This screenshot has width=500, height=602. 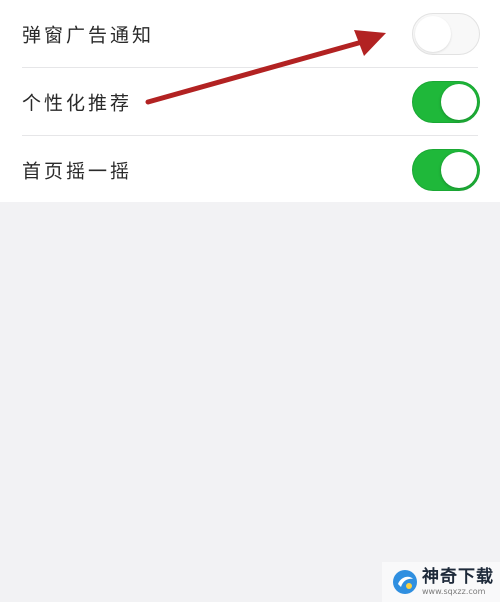 What do you see at coordinates (250, 33) in the screenshot?
I see `setting-row-popup-ad-notification: 弹窗广告通知` at bounding box center [250, 33].